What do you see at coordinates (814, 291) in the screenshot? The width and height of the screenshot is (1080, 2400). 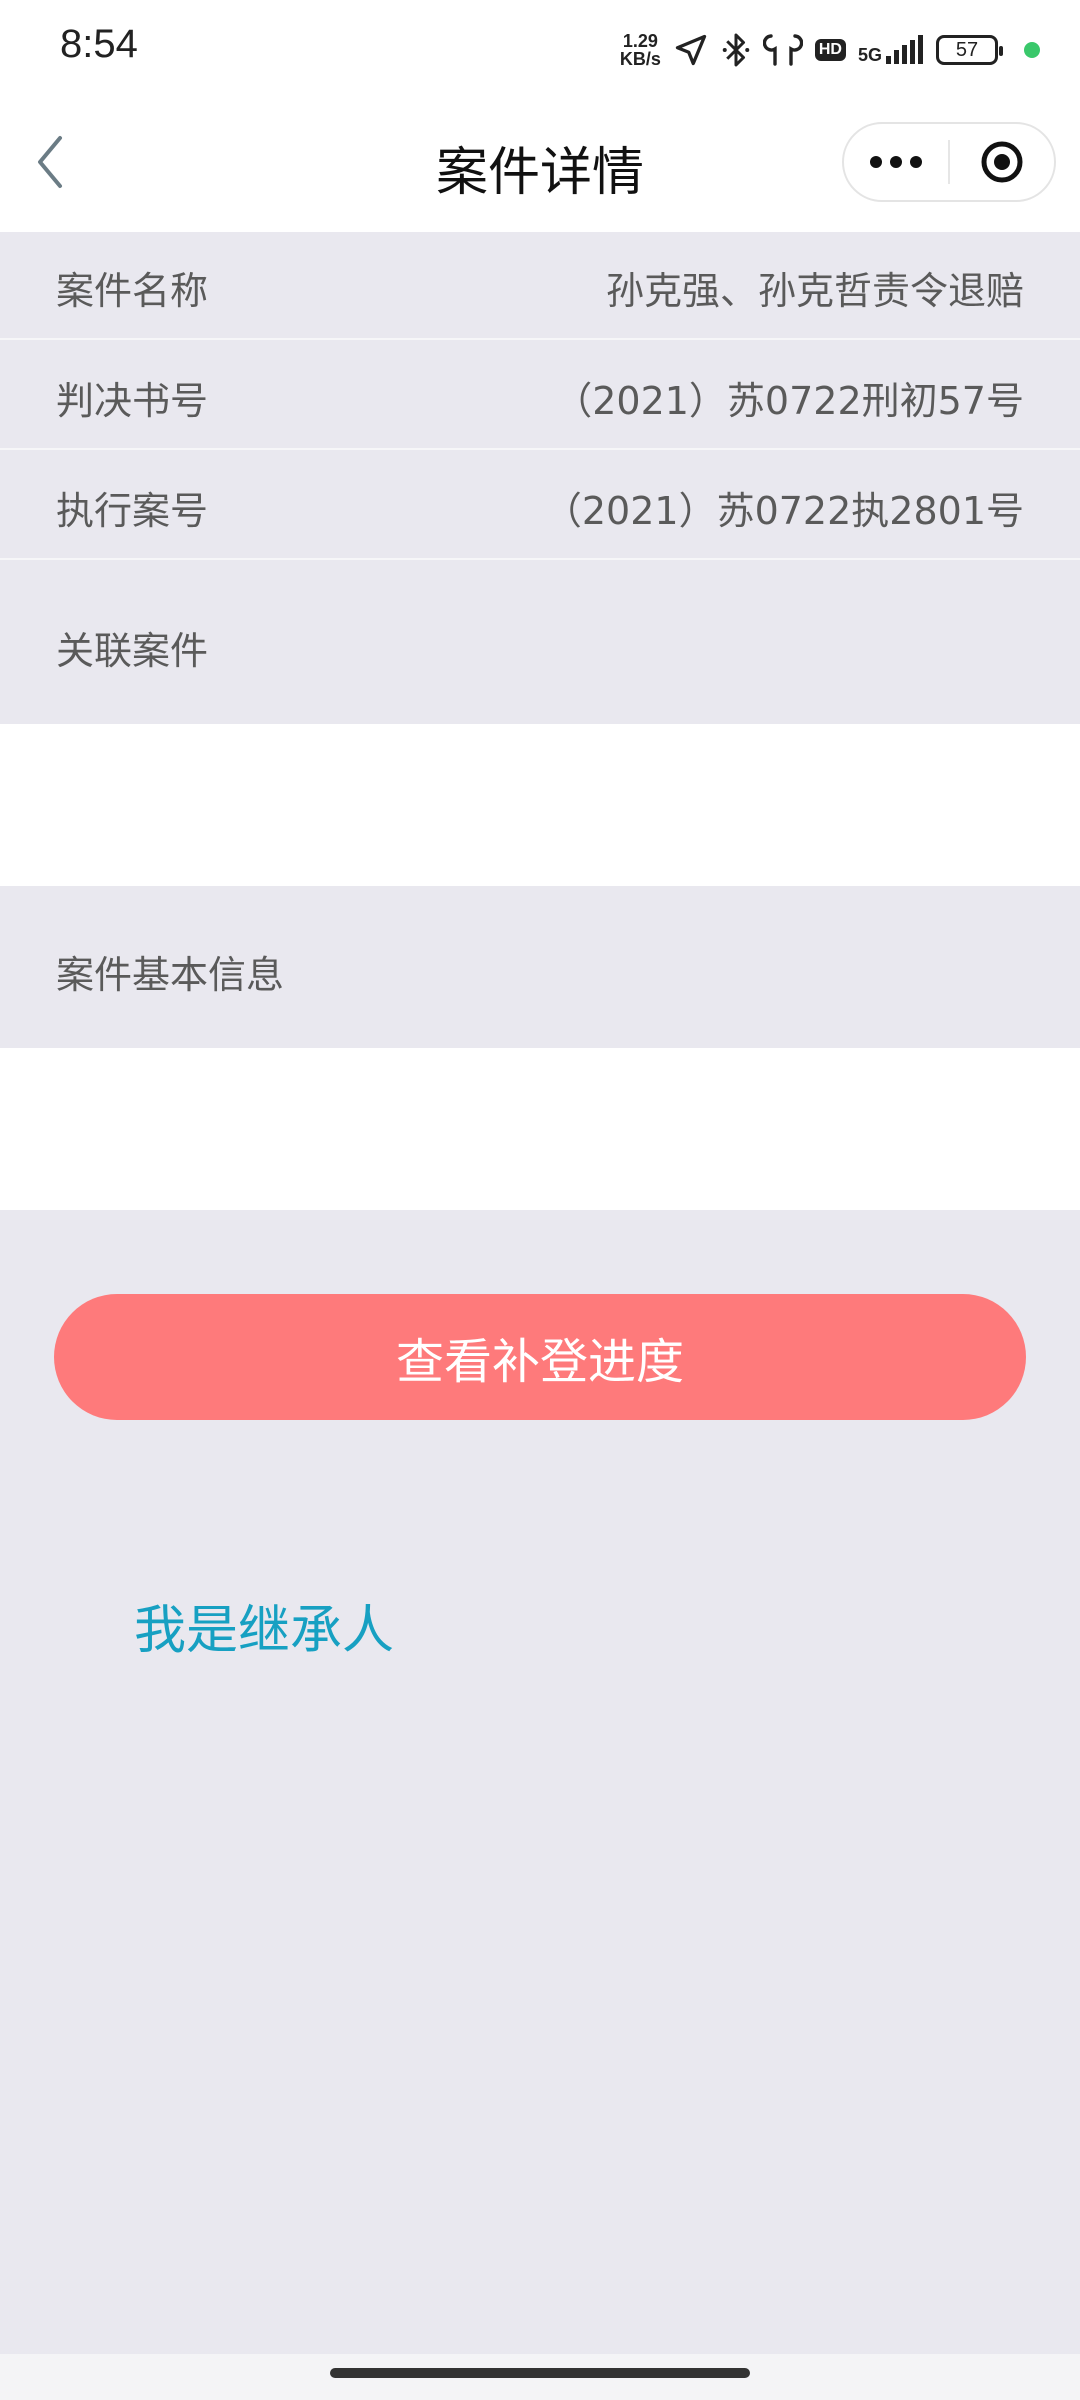 I see `detail-value: 孙克强、孙克哲责令退赔` at bounding box center [814, 291].